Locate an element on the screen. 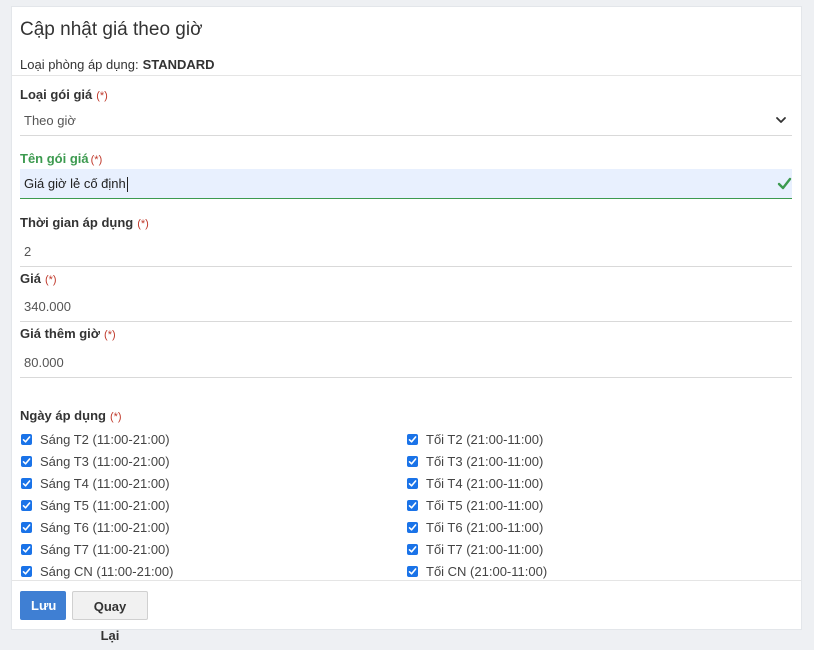 Image resolution: width=814 pixels, height=650 pixels. day-option-label: Tối T4 (21:00-11:00) is located at coordinates (485, 483).